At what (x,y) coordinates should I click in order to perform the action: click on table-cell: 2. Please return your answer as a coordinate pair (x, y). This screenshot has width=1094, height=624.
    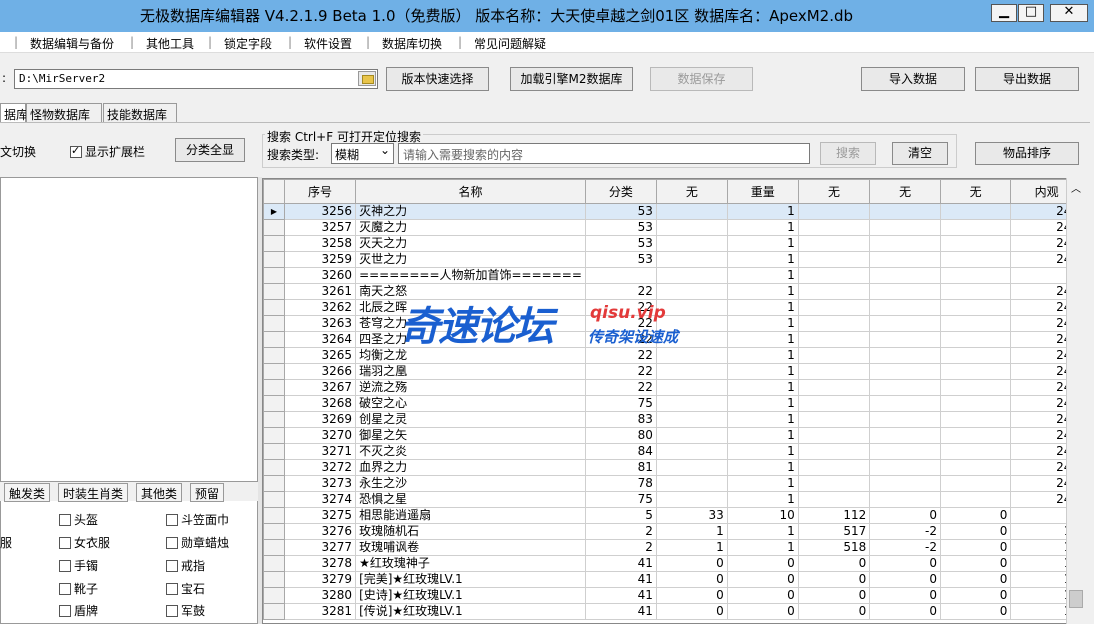
    Looking at the image, I should click on (620, 547).